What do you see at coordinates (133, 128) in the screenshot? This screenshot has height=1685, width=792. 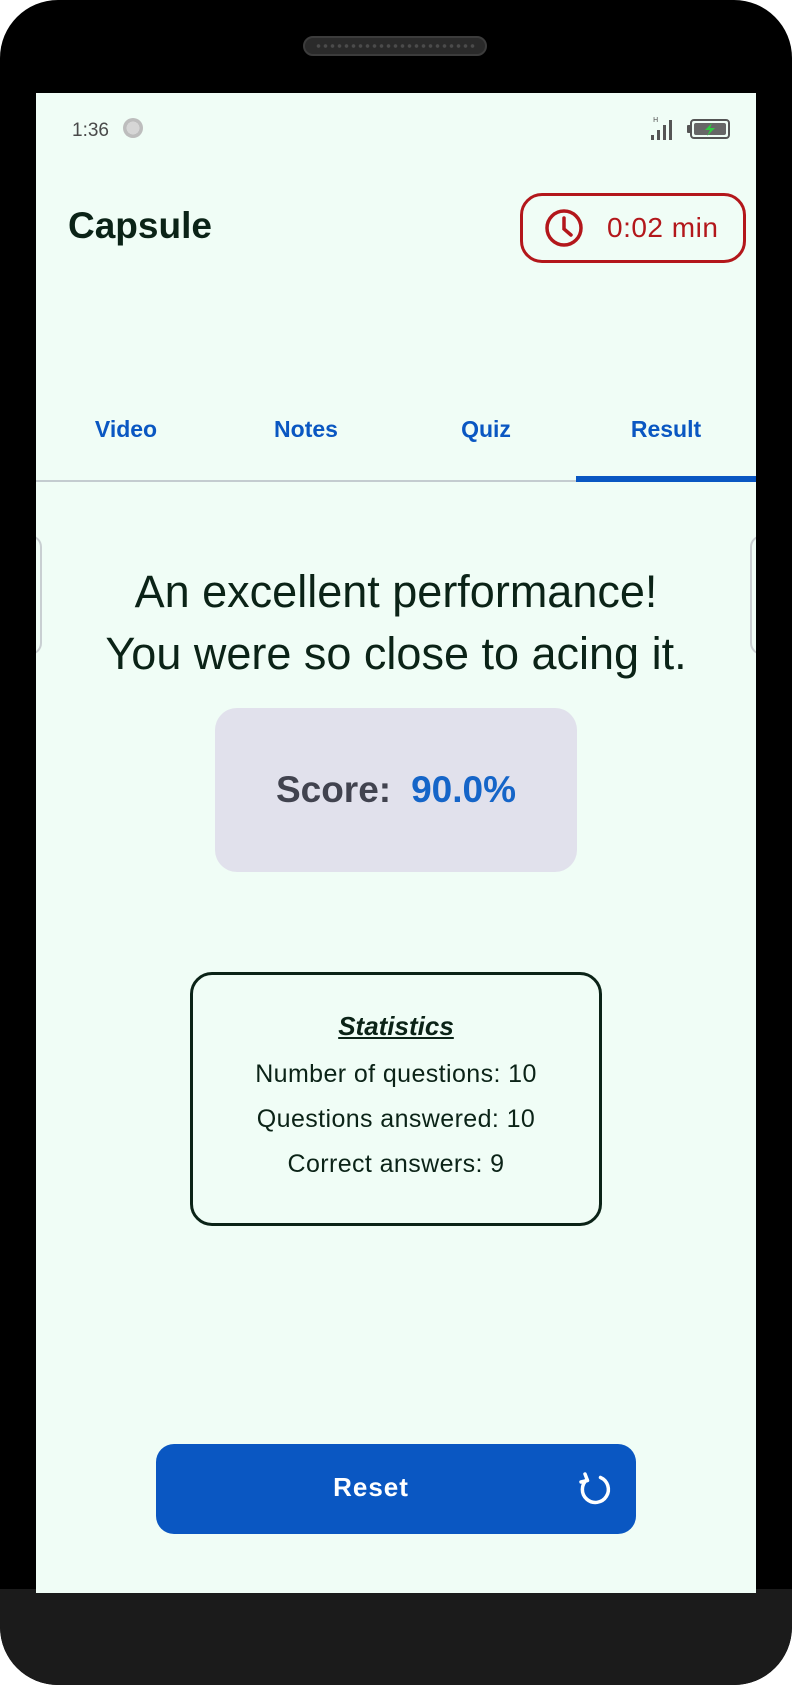 I see `notification-dot-icon` at bounding box center [133, 128].